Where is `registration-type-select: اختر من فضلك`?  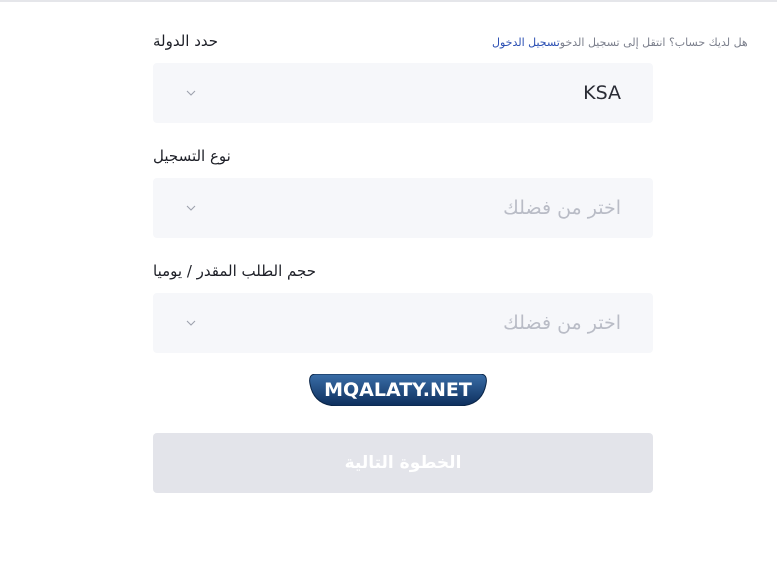
registration-type-select: اختر من فضلك is located at coordinates (403, 208).